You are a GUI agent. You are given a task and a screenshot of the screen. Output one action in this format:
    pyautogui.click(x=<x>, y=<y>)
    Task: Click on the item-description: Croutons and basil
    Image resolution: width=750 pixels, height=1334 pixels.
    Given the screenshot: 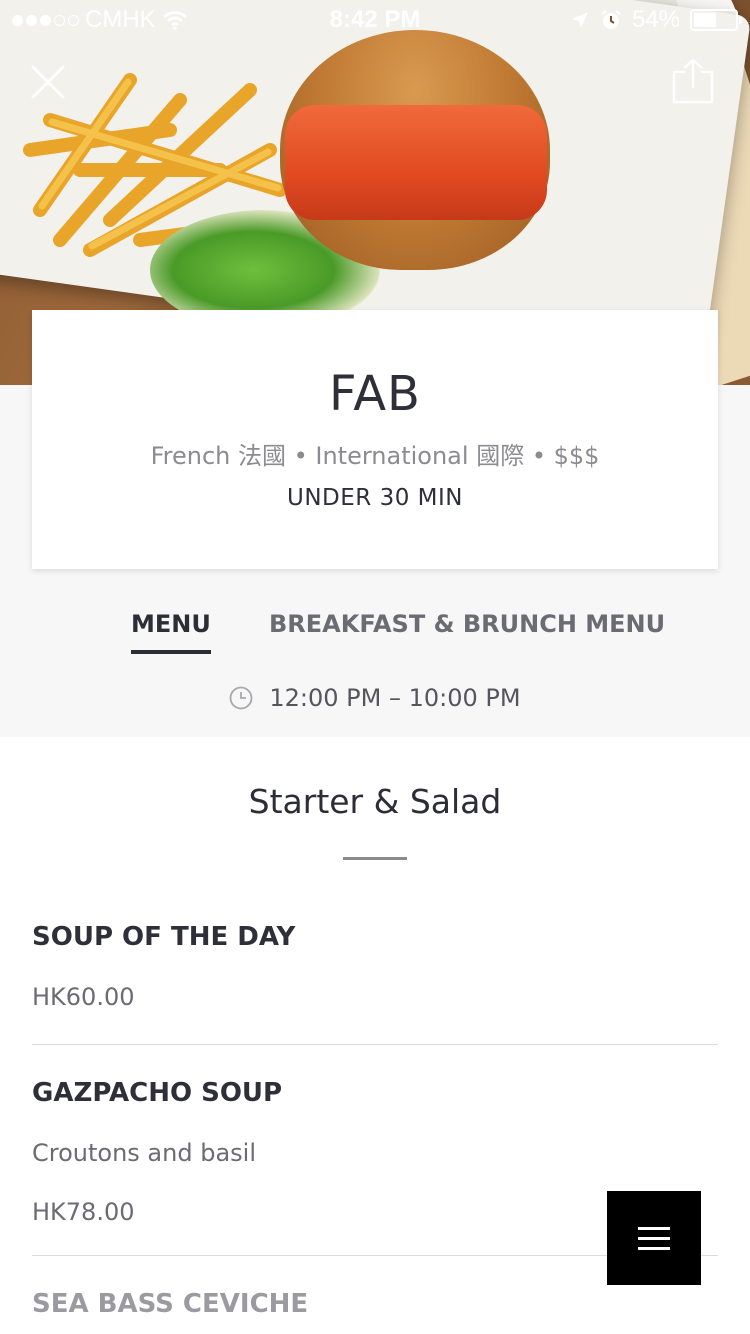 What is the action you would take?
    pyautogui.click(x=144, y=1153)
    